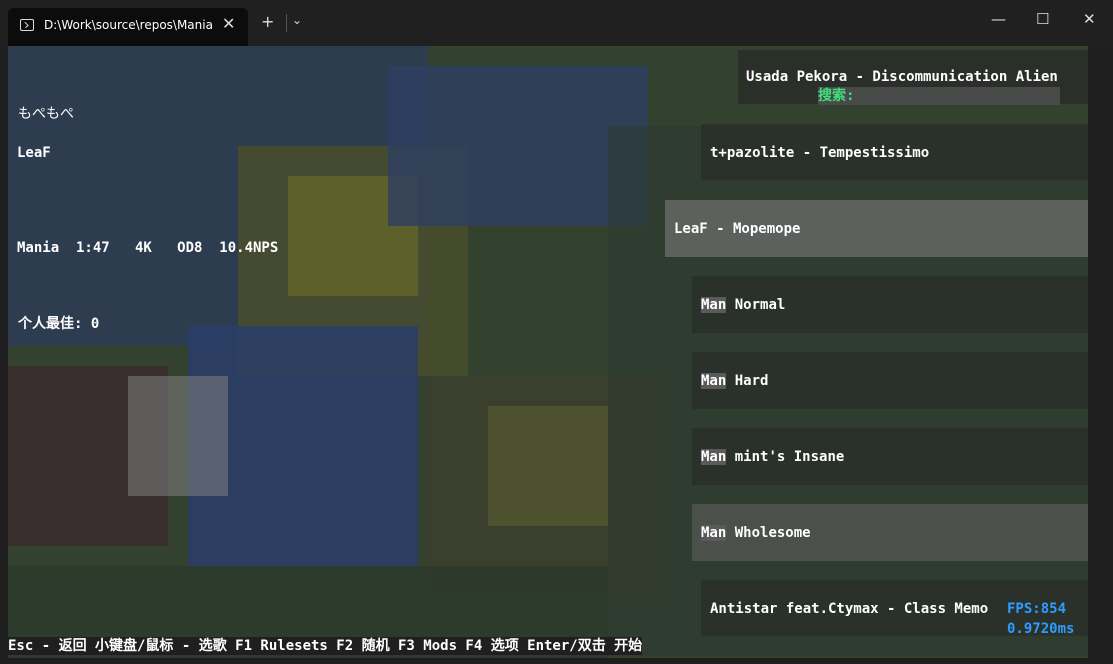 The image size is (1113, 664). I want to click on close-tab-icon: ✕, so click(228, 23).